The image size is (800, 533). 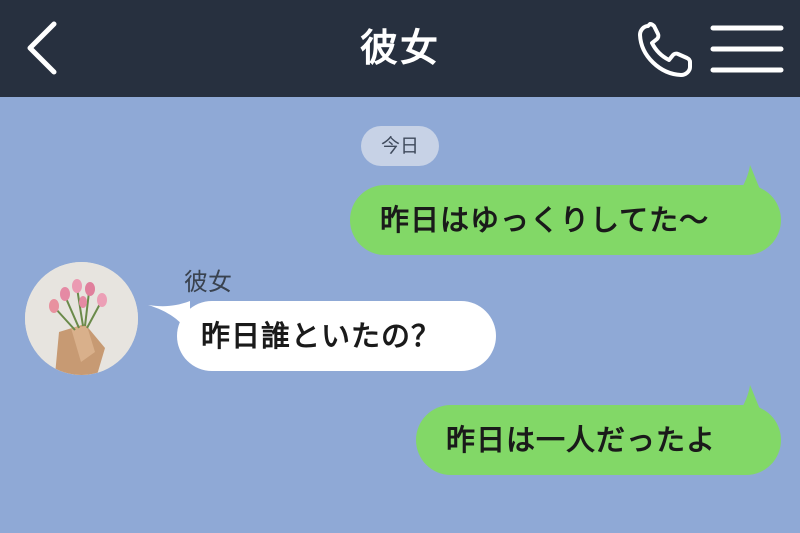 I want to click on hamburger-menu-icon, so click(x=747, y=49).